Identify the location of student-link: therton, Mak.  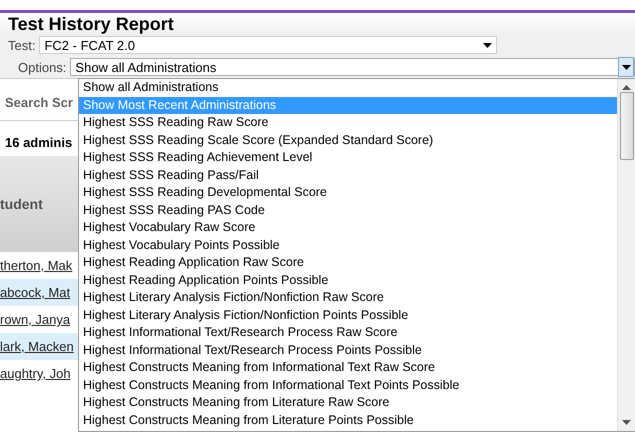
(36, 265).